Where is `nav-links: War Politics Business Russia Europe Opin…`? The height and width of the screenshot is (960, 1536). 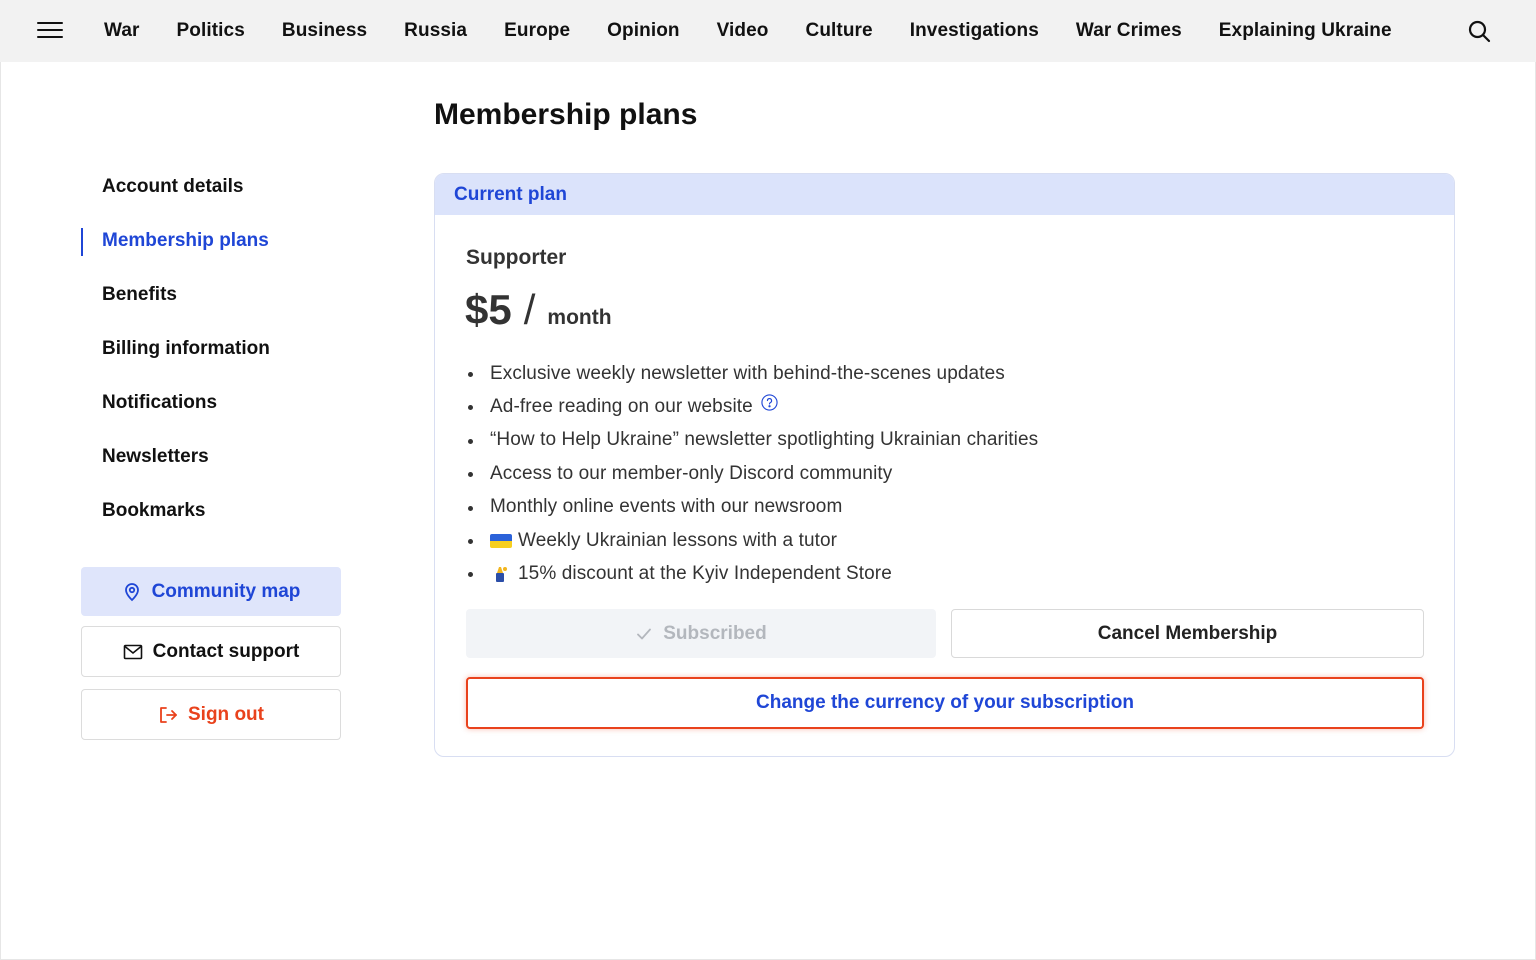 nav-links: War Politics Business Russia Europe Opin… is located at coordinates (766, 31).